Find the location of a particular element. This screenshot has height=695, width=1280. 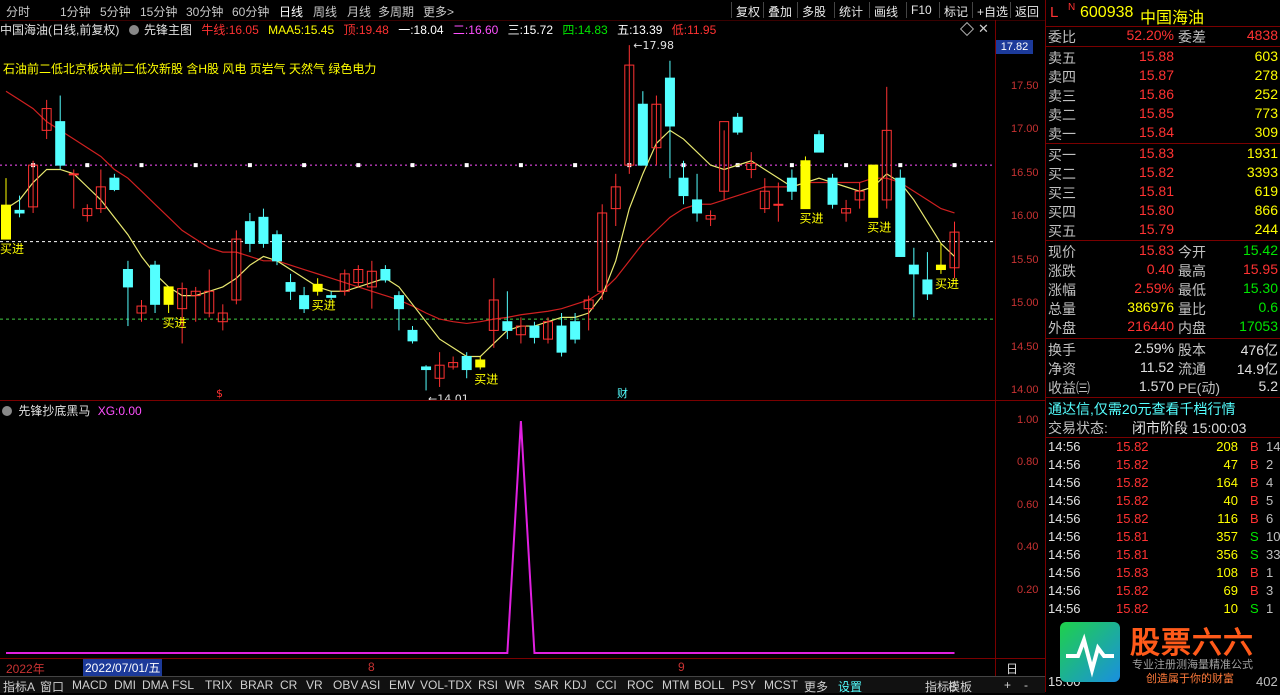

ding-label: 顶: is located at coordinates (351, 30).